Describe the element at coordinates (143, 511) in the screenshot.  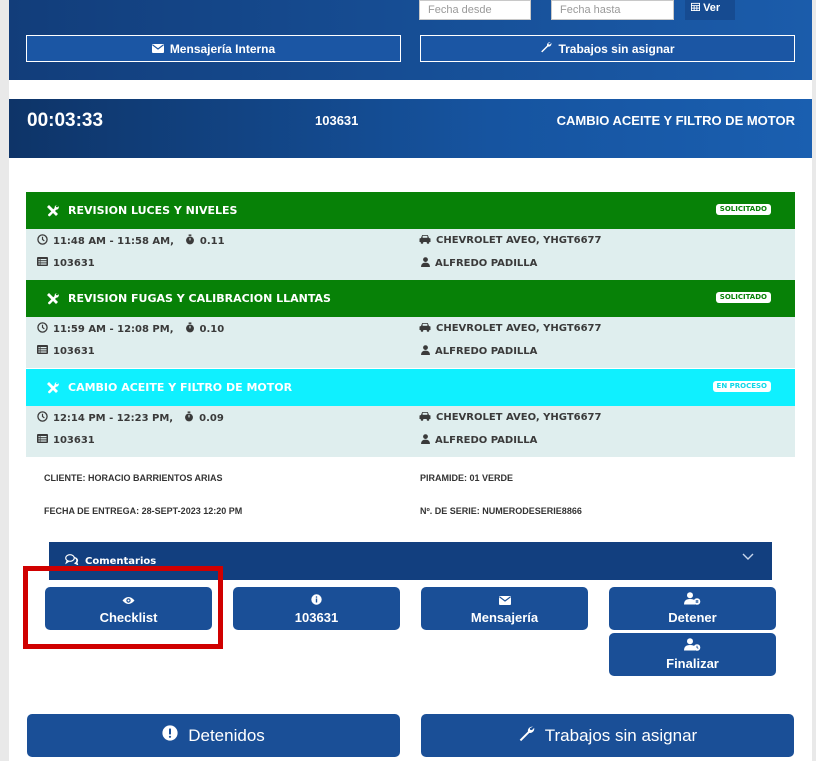
I see `delivery-info: FECHA DE ENTREGA: 28-SEPT-2023 12:20 PM` at that location.